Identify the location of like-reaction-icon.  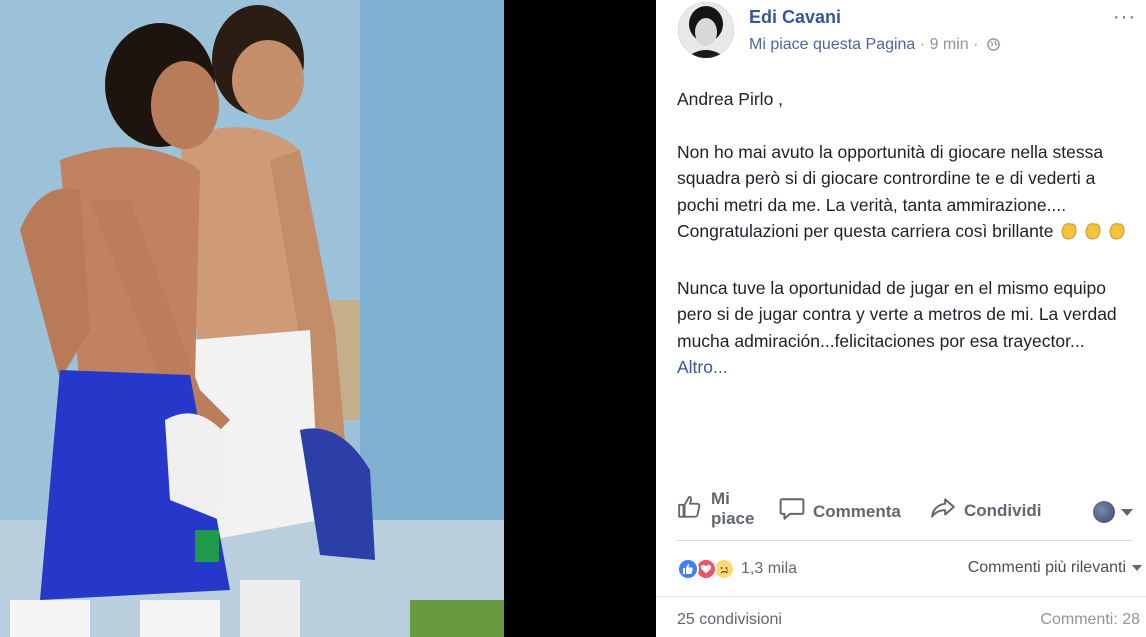
(688, 569).